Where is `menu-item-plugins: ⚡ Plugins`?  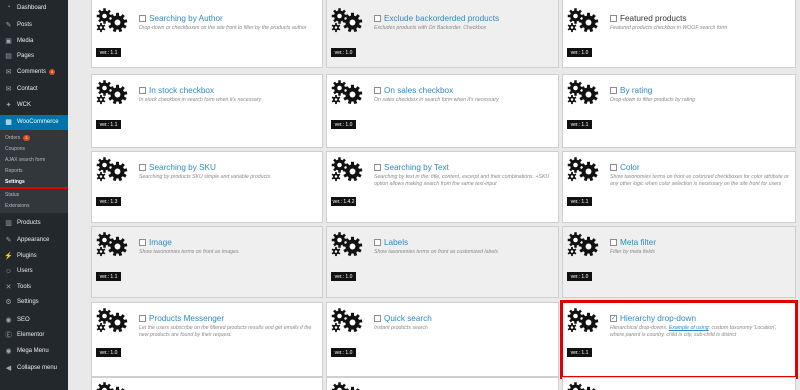
menu-item-plugins: ⚡ Plugins is located at coordinates (34, 256).